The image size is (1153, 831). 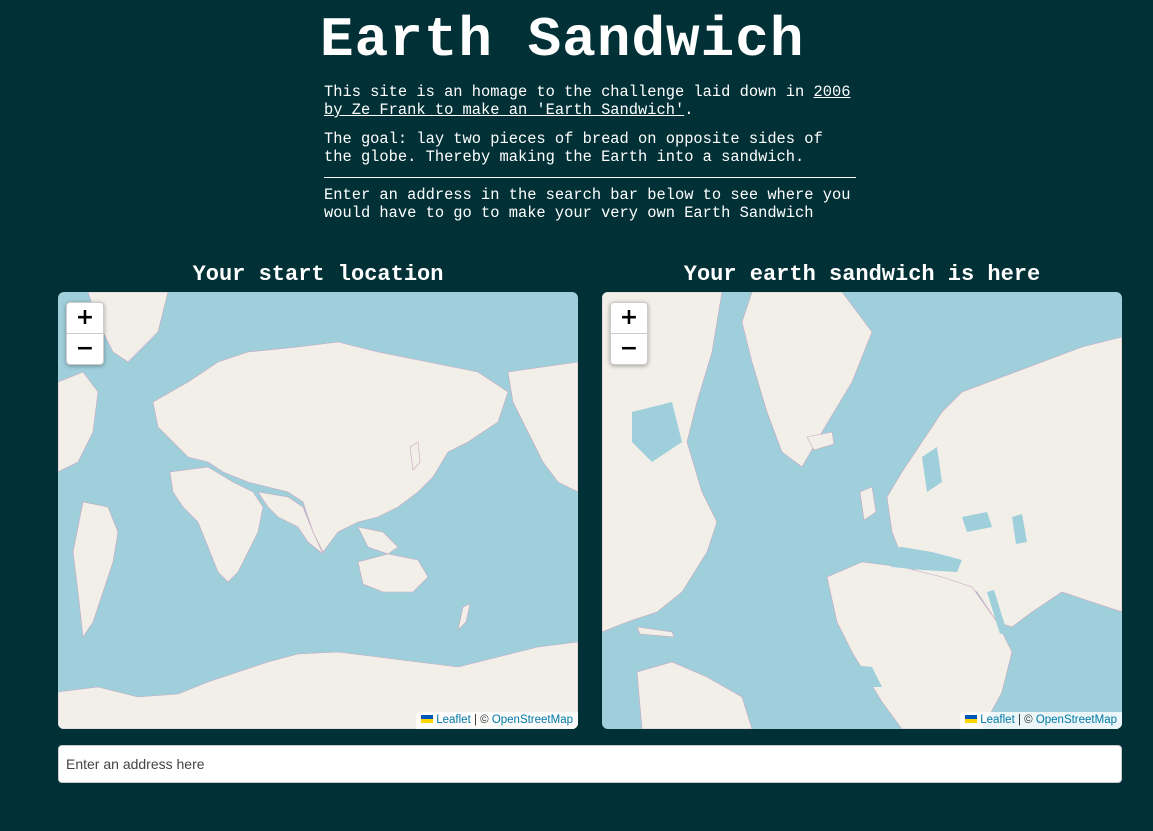 I want to click on start-map-attribution: Leaflet | © OpenStreetMap, so click(x=497, y=720).